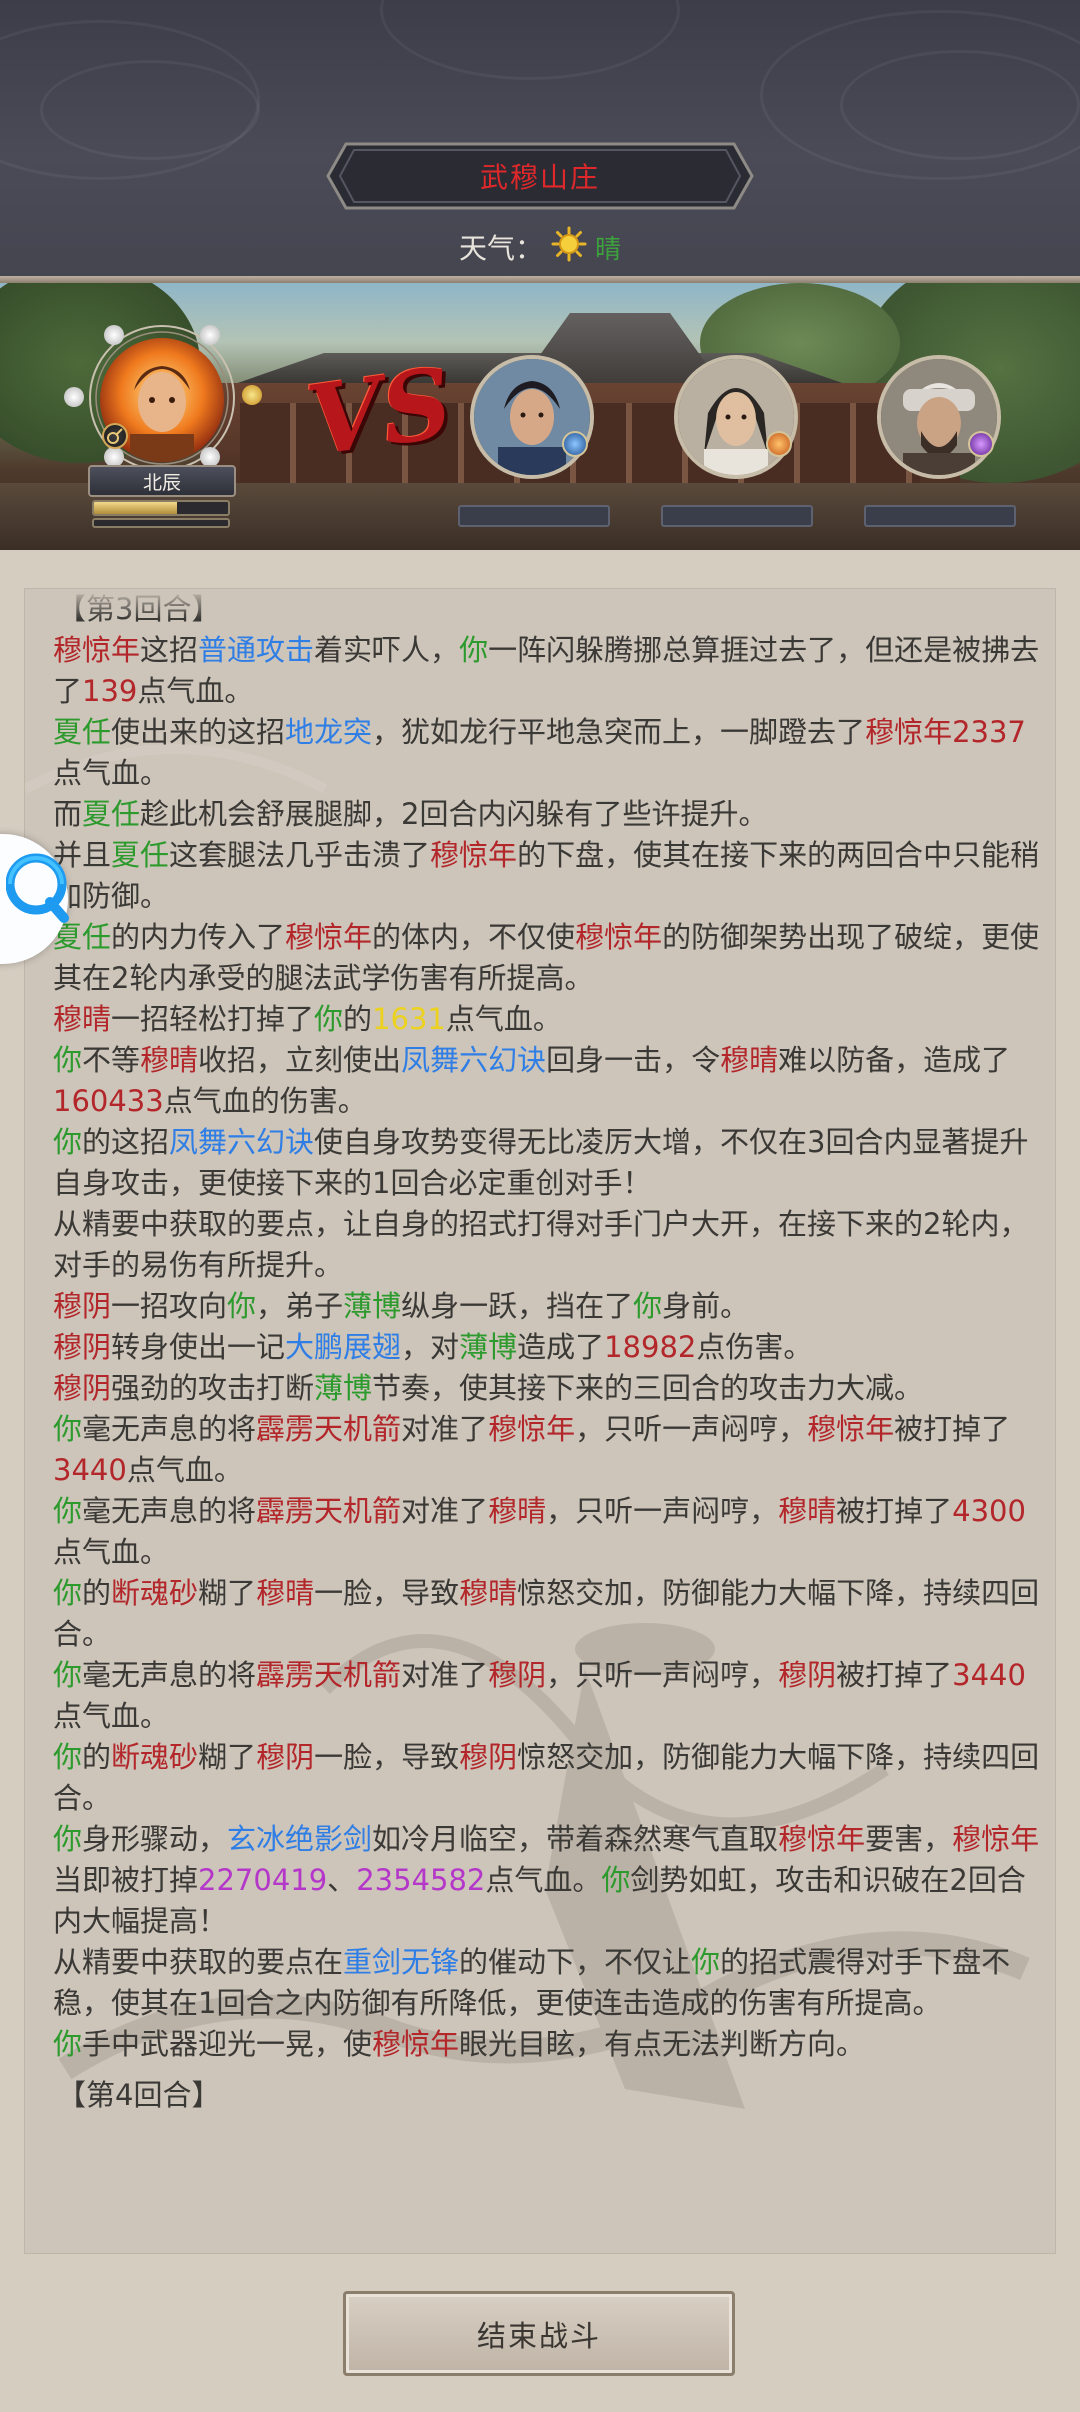  Describe the element at coordinates (213, 1388) in the screenshot. I see `log-text: 强劲的攻击打断` at that location.